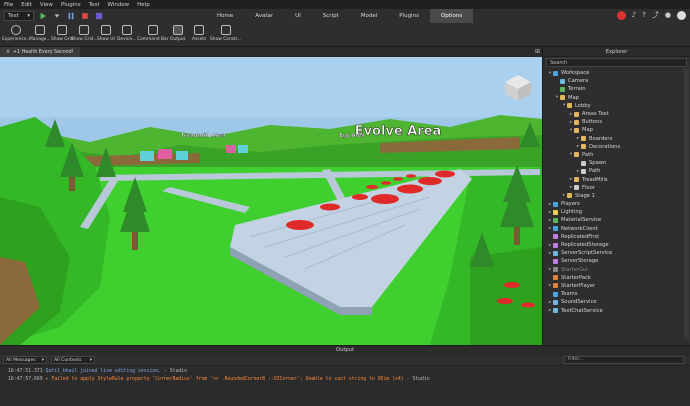 The width and height of the screenshot is (690, 406). I want to click on team-test-button, so click(99, 16).